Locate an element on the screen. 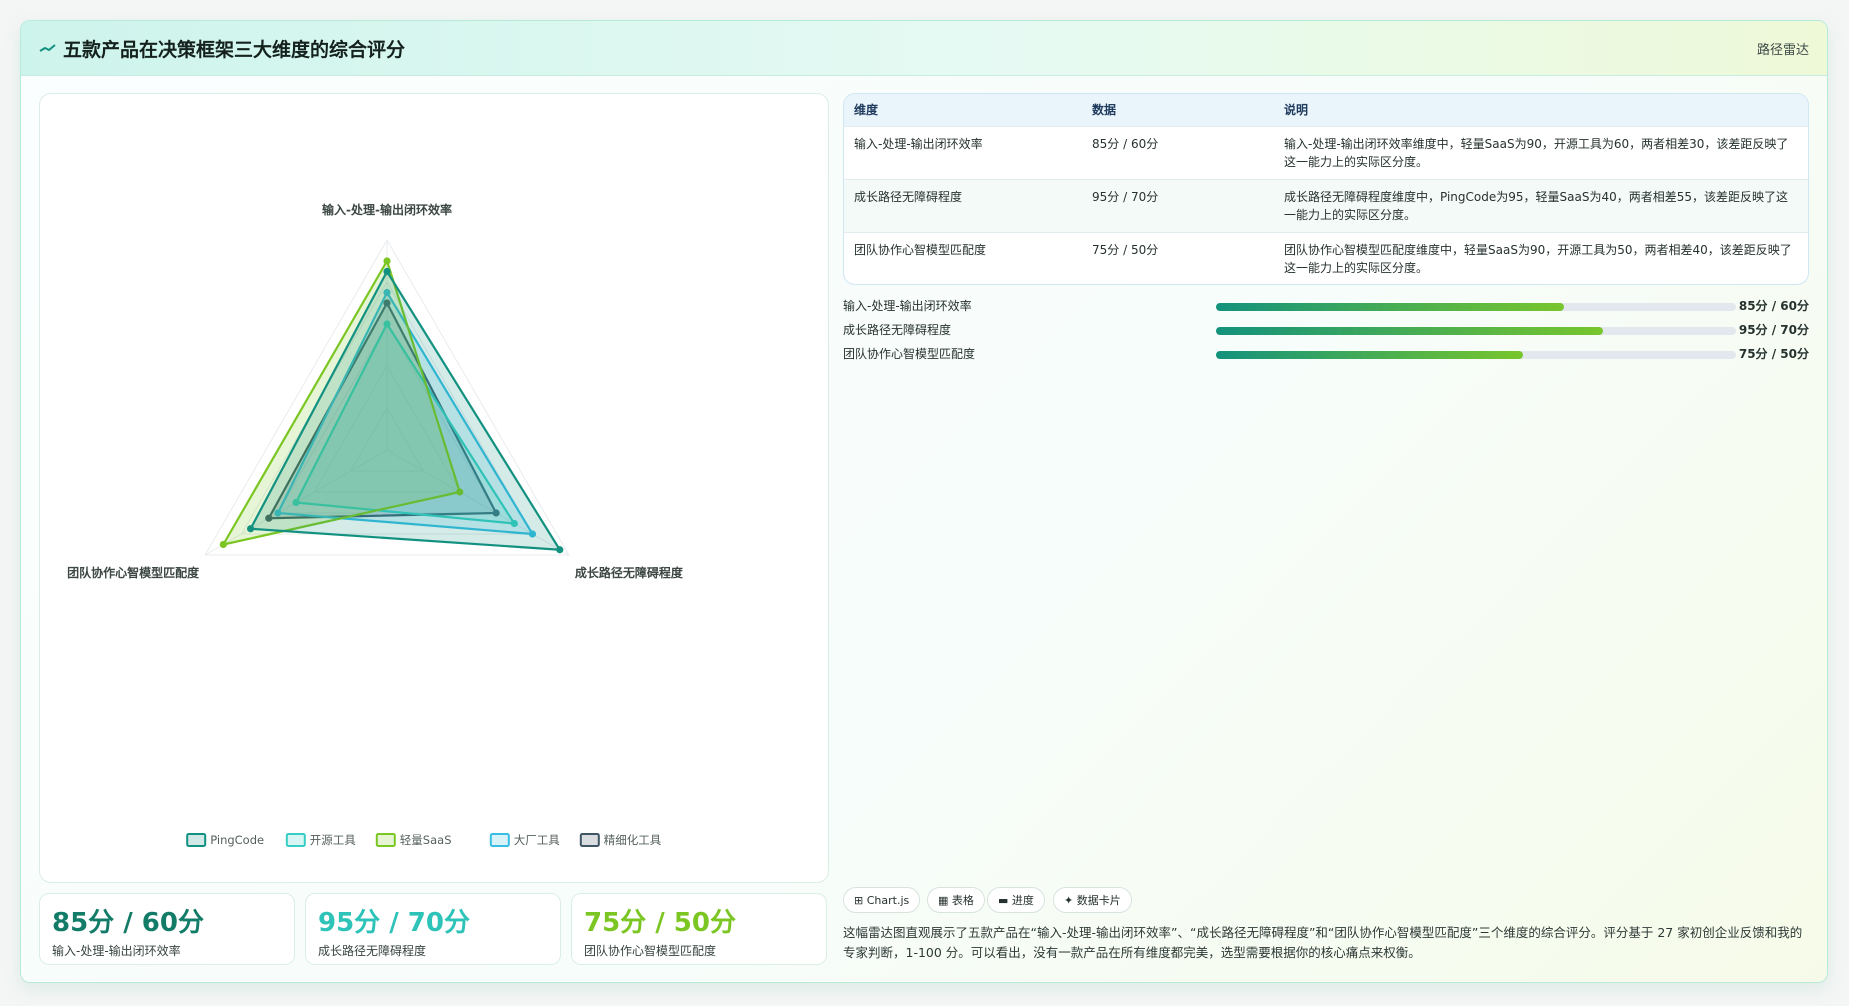 The height and width of the screenshot is (1006, 1849). table-cell: 95分 / 70分 is located at coordinates (1125, 196).